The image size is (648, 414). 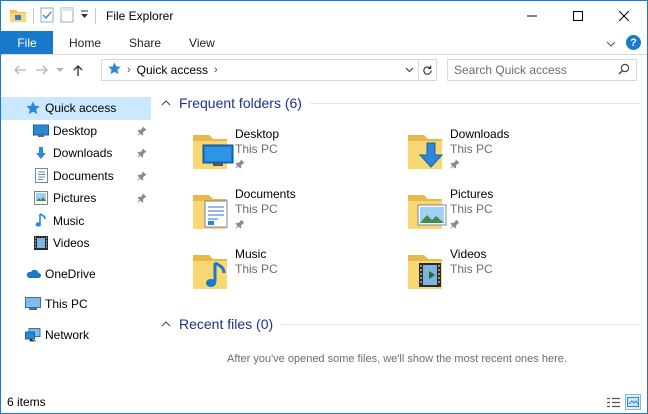 I want to click on search-placeholder: Search Quick access, so click(x=510, y=70).